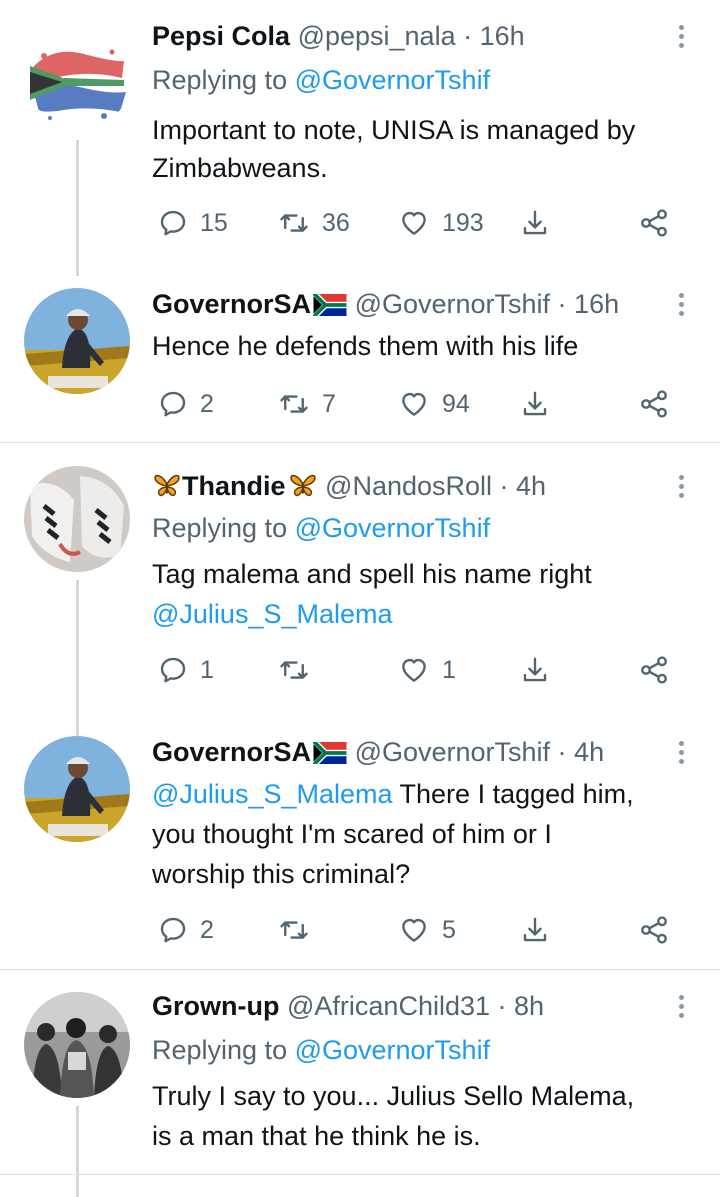 Image resolution: width=720 pixels, height=1197 pixels. I want to click on handle: @AfricanChild31, so click(388, 1006).